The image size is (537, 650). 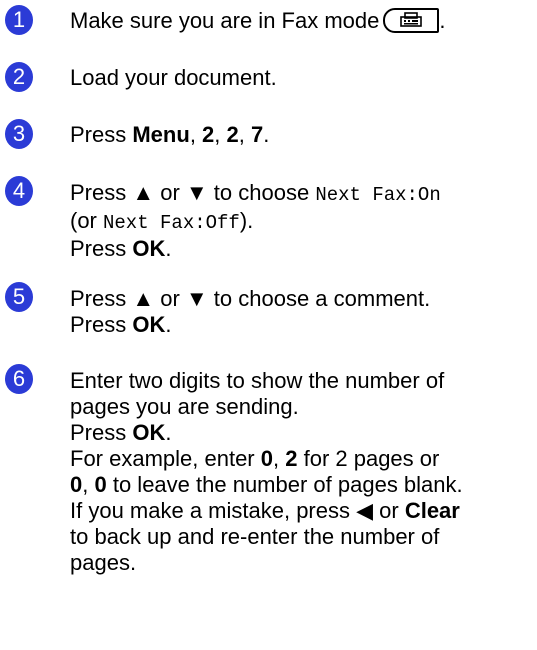 I want to click on step-text: Press Menu, 2, 2, 7., so click(x=169, y=135).